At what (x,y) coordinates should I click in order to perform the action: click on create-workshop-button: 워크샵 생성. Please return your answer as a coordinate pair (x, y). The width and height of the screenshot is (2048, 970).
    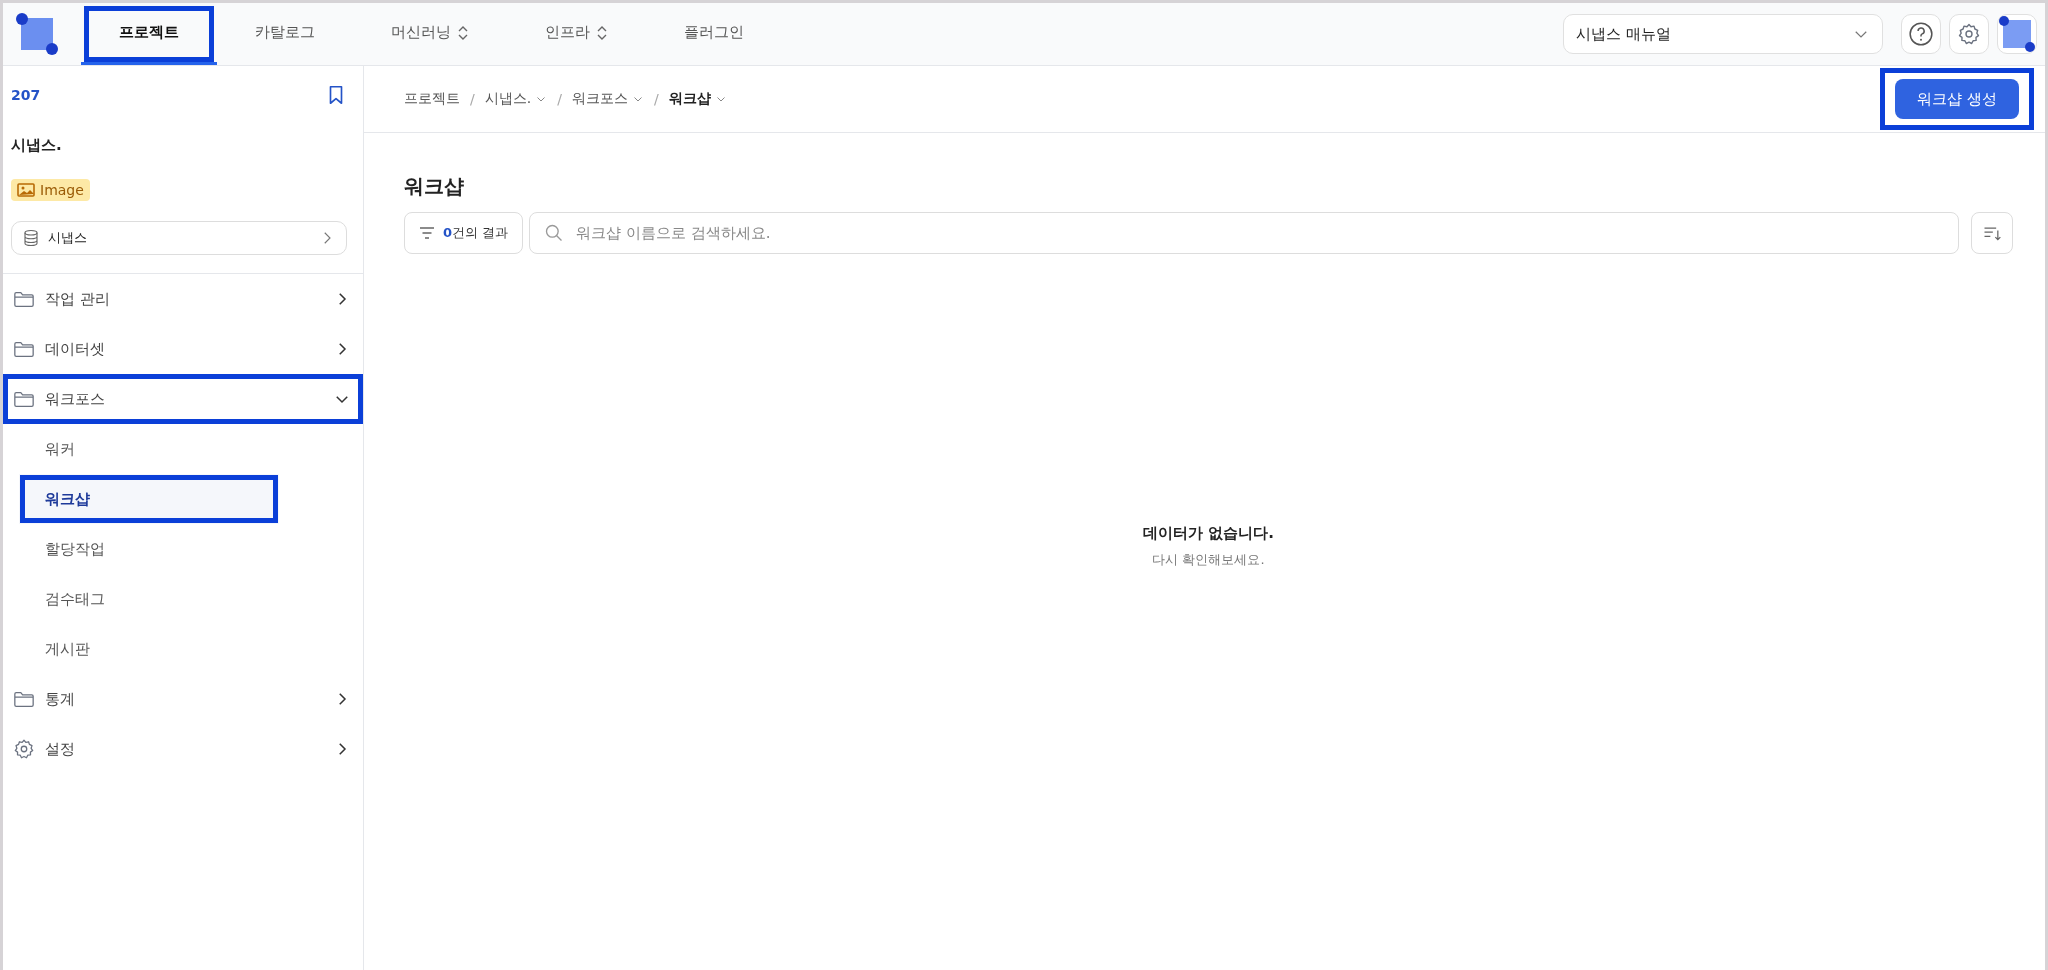
    Looking at the image, I should click on (1957, 99).